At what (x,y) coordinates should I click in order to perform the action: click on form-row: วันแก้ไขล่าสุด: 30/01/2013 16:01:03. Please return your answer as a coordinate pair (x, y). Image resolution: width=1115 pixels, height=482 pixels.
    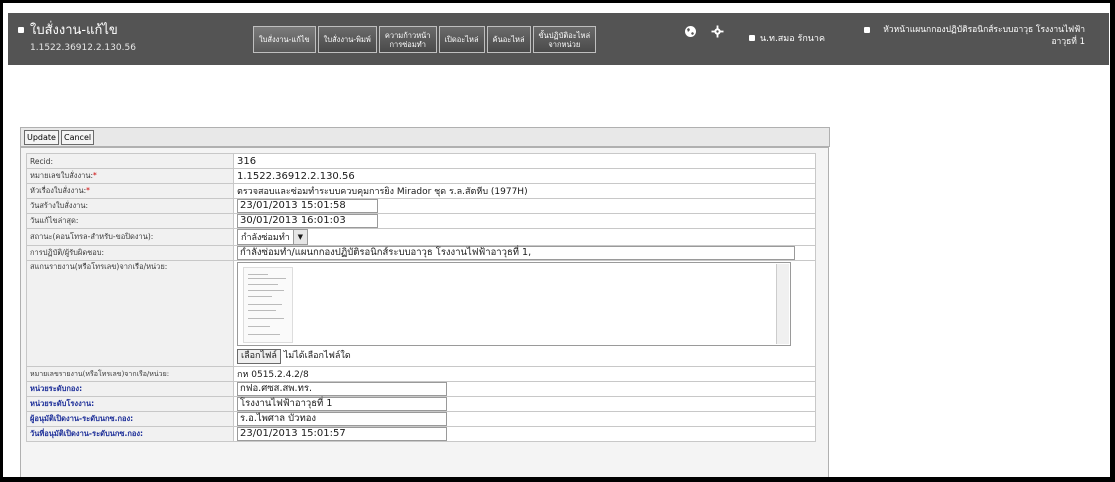
    Looking at the image, I should click on (421, 221).